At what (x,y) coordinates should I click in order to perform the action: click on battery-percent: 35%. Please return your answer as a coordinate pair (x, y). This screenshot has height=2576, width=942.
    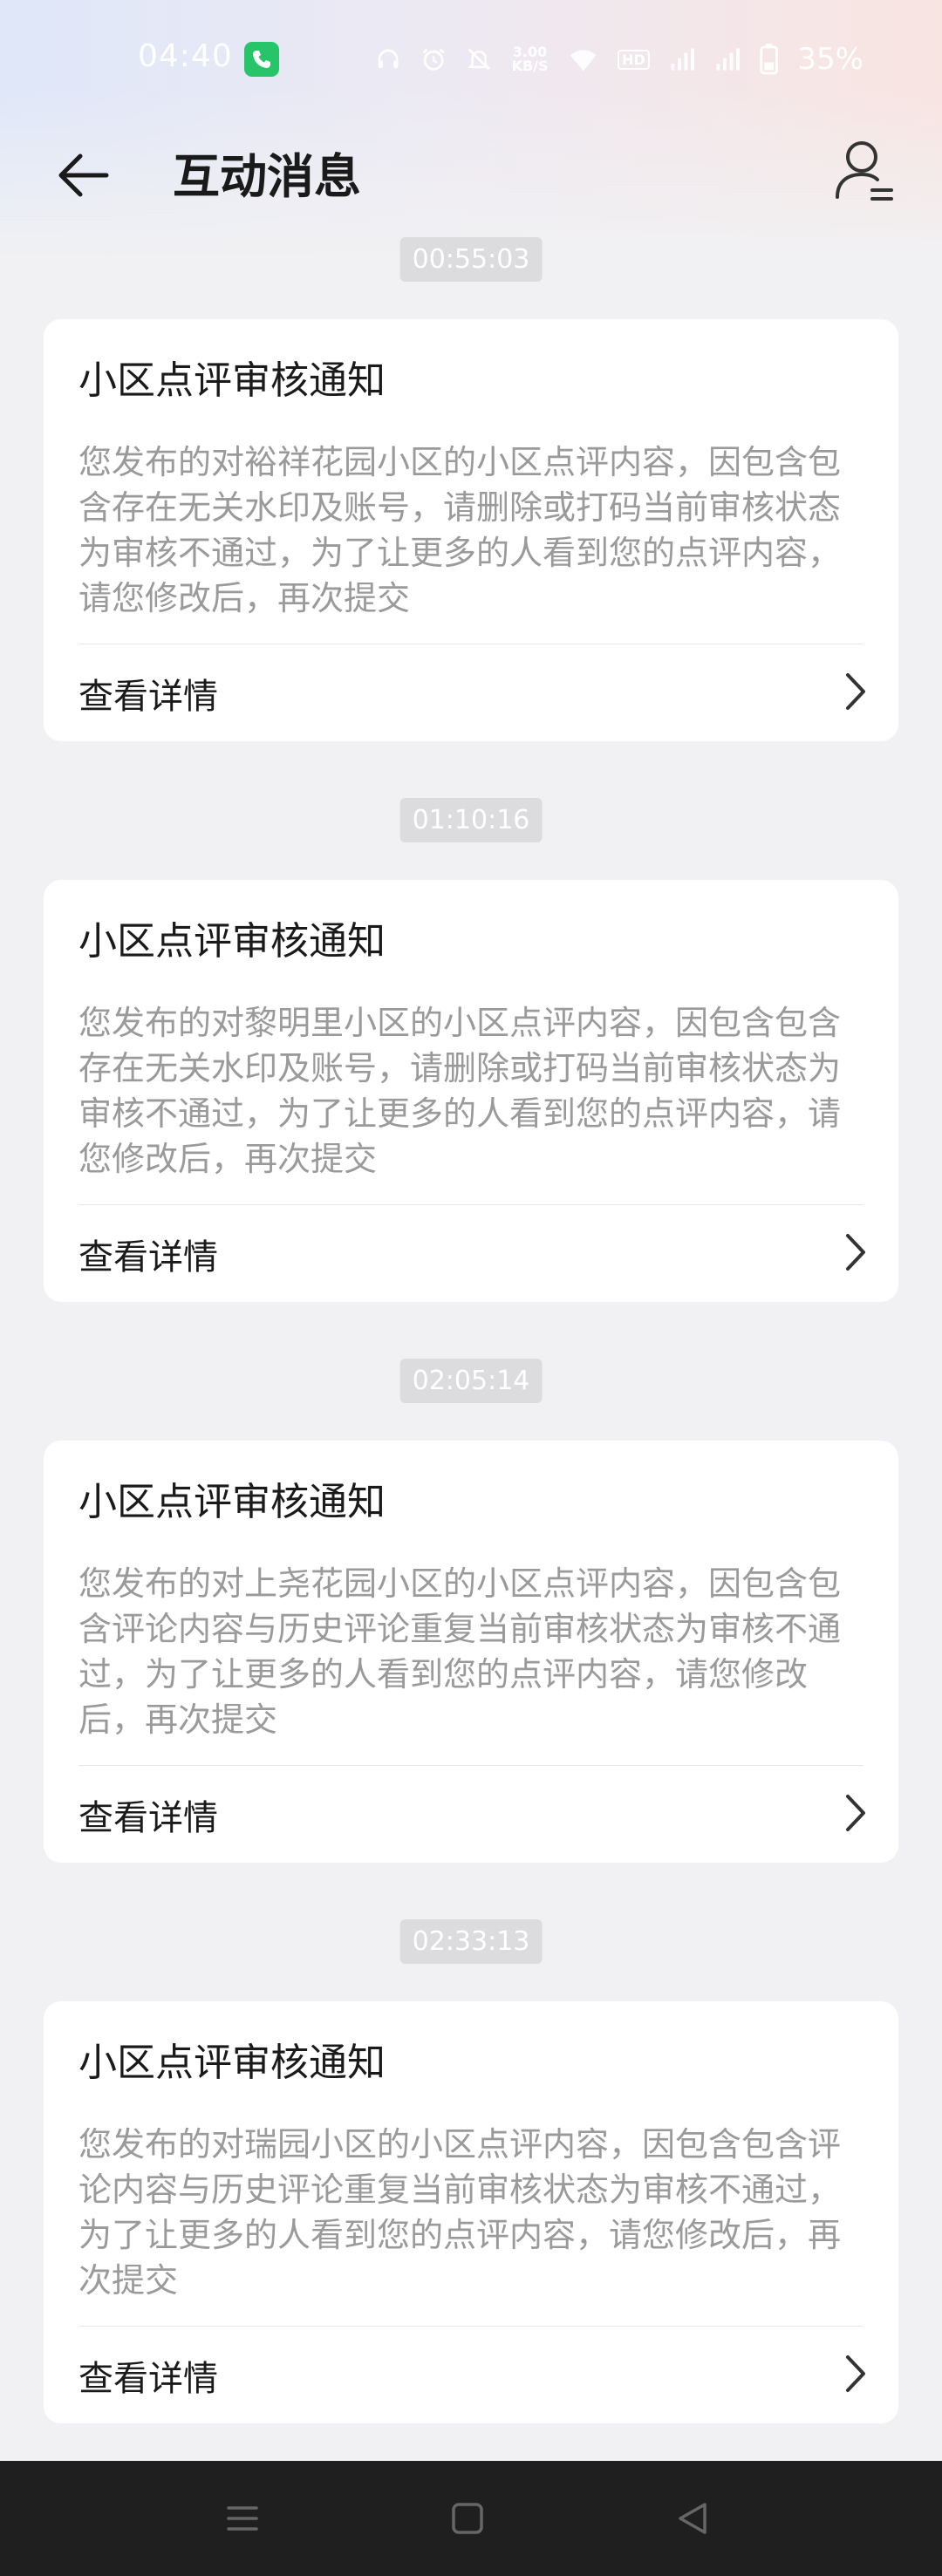
    Looking at the image, I should click on (830, 60).